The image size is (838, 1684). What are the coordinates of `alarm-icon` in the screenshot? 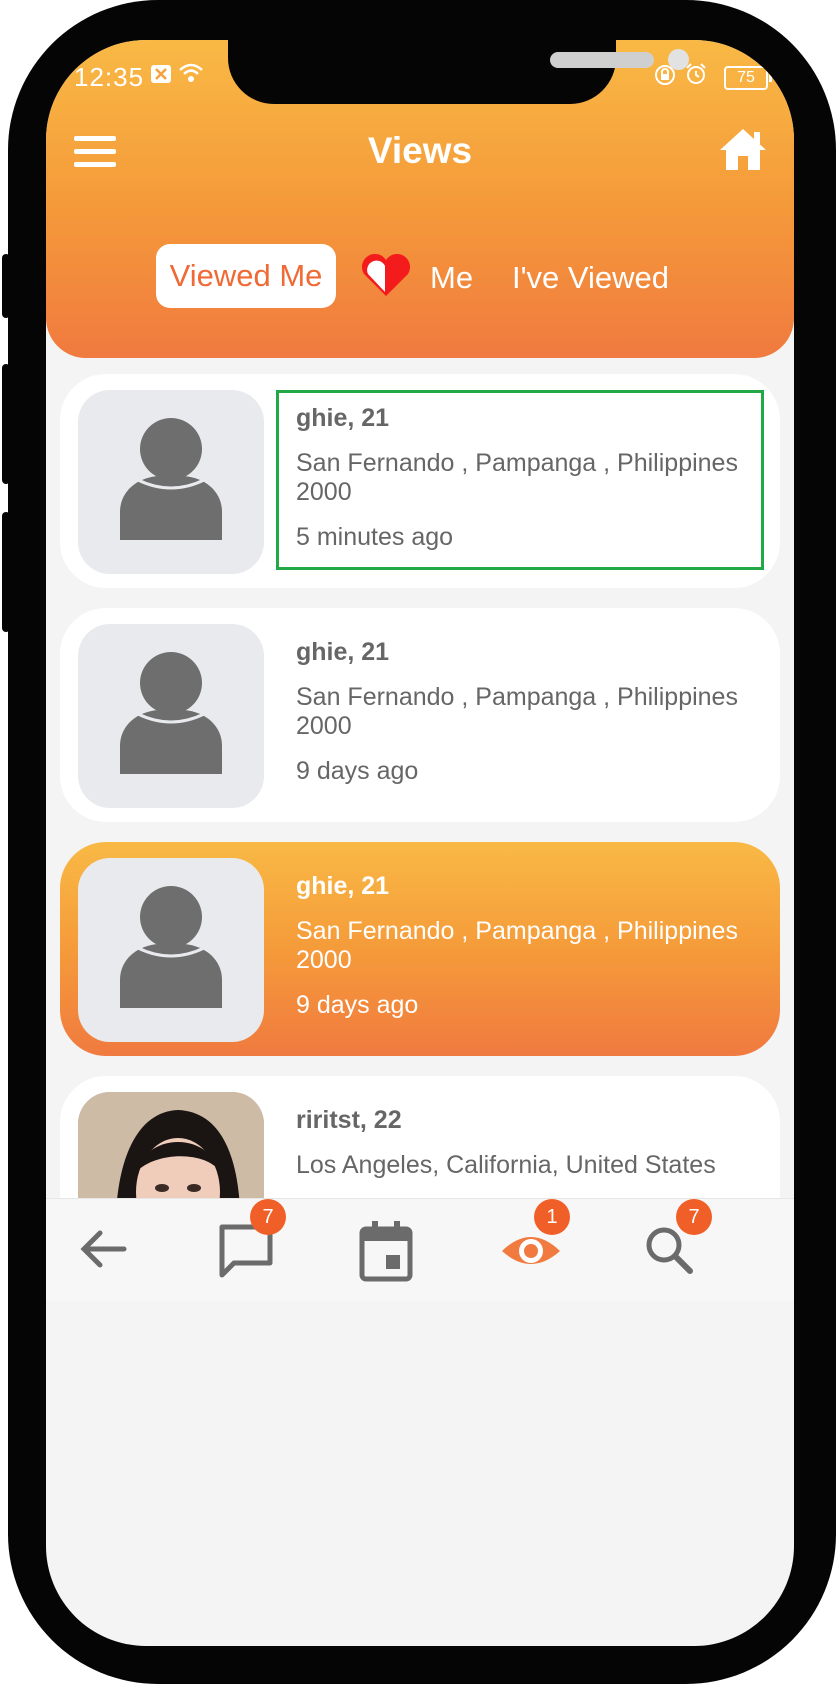 It's located at (696, 73).